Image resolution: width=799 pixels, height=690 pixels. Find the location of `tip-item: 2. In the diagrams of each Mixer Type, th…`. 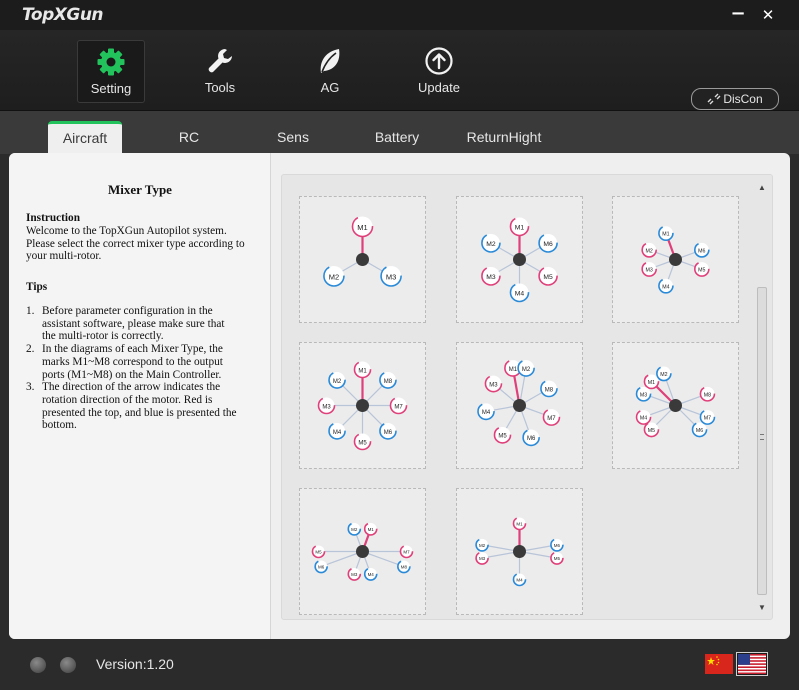

tip-item: 2. In the diagrams of each Mixer Type, th… is located at coordinates (133, 362).